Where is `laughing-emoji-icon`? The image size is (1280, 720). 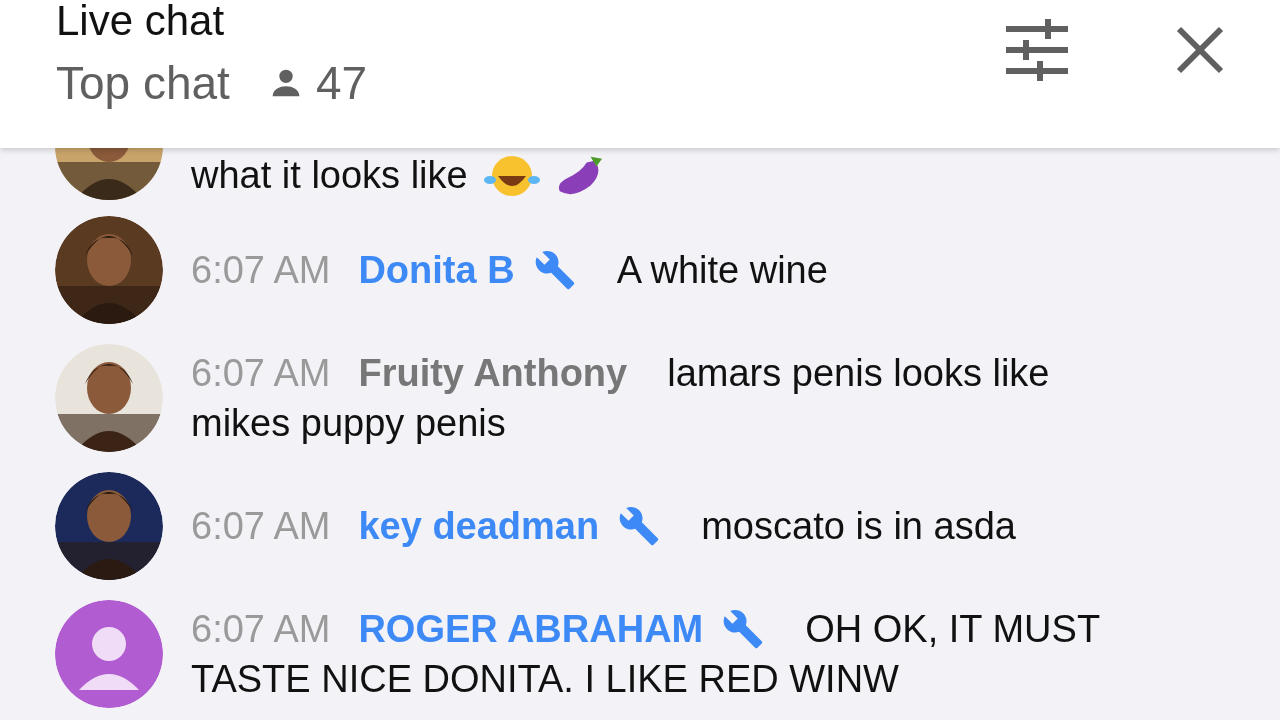
laughing-emoji-icon is located at coordinates (511, 176).